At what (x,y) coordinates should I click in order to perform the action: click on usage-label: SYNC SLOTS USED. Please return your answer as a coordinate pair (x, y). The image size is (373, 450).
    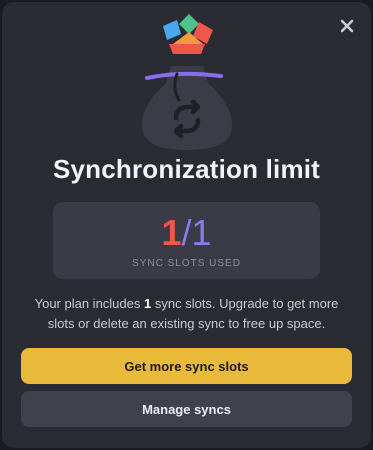
    Looking at the image, I should click on (186, 263).